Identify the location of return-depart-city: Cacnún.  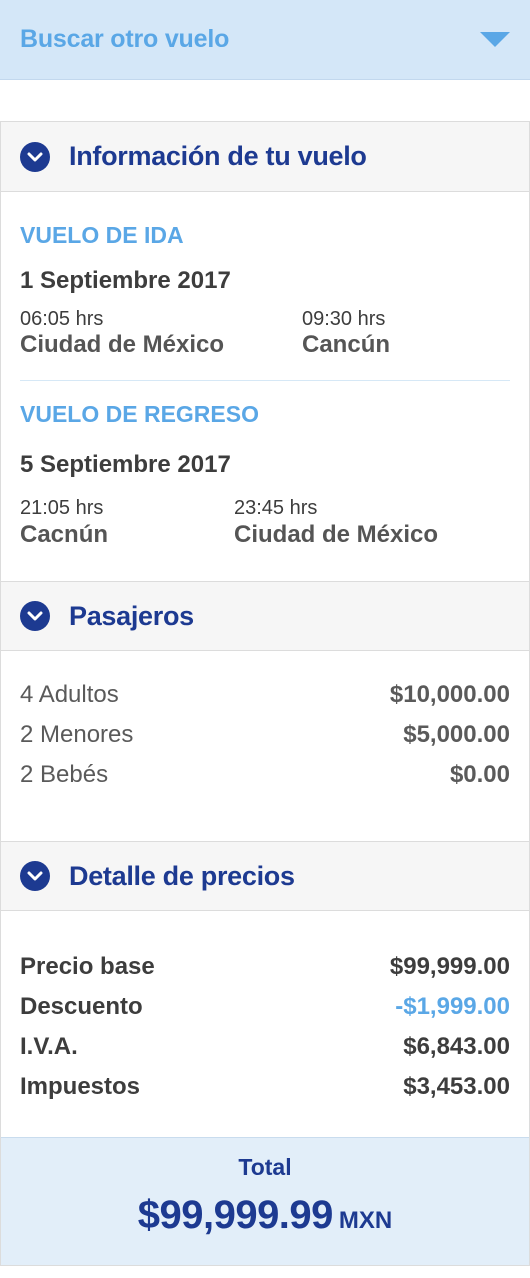
(64, 534).